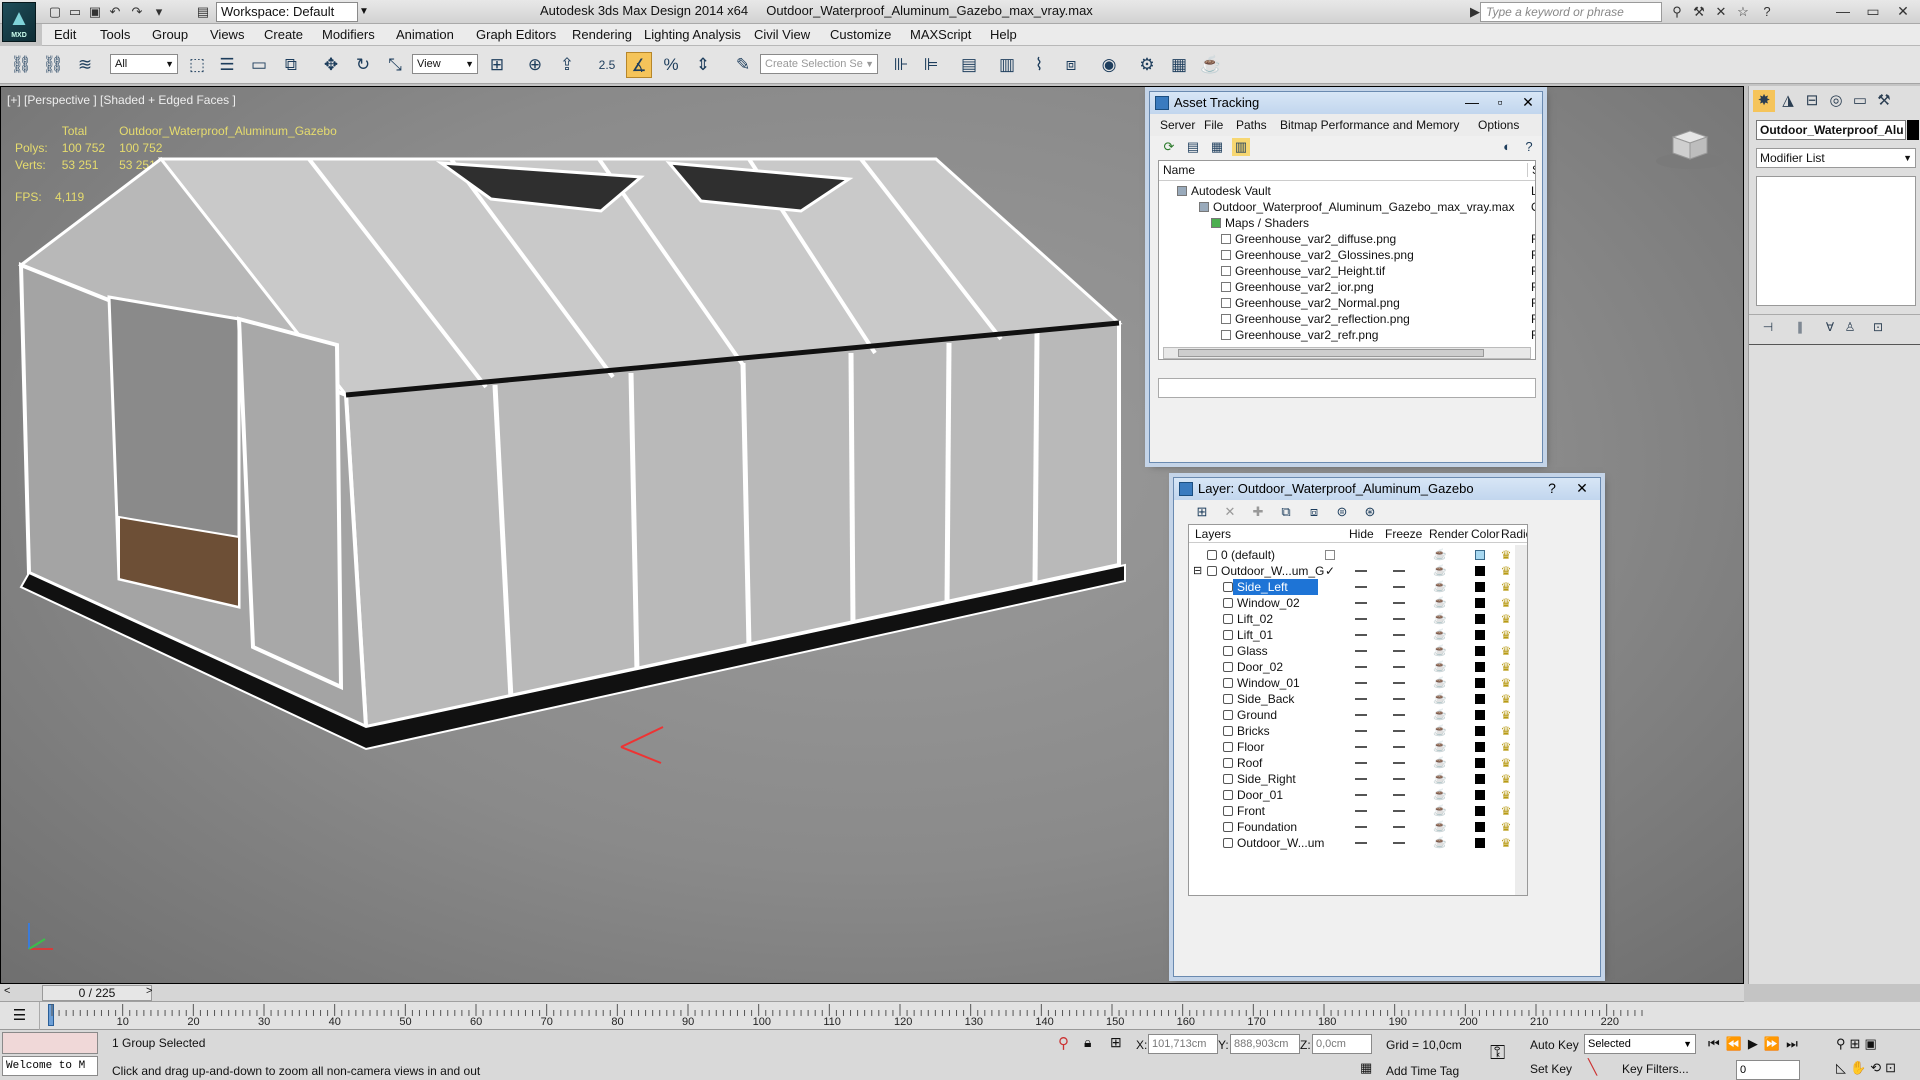  I want to click on asset-row: Greenhouse_var2_diffuse.png Found, so click(1347, 239).